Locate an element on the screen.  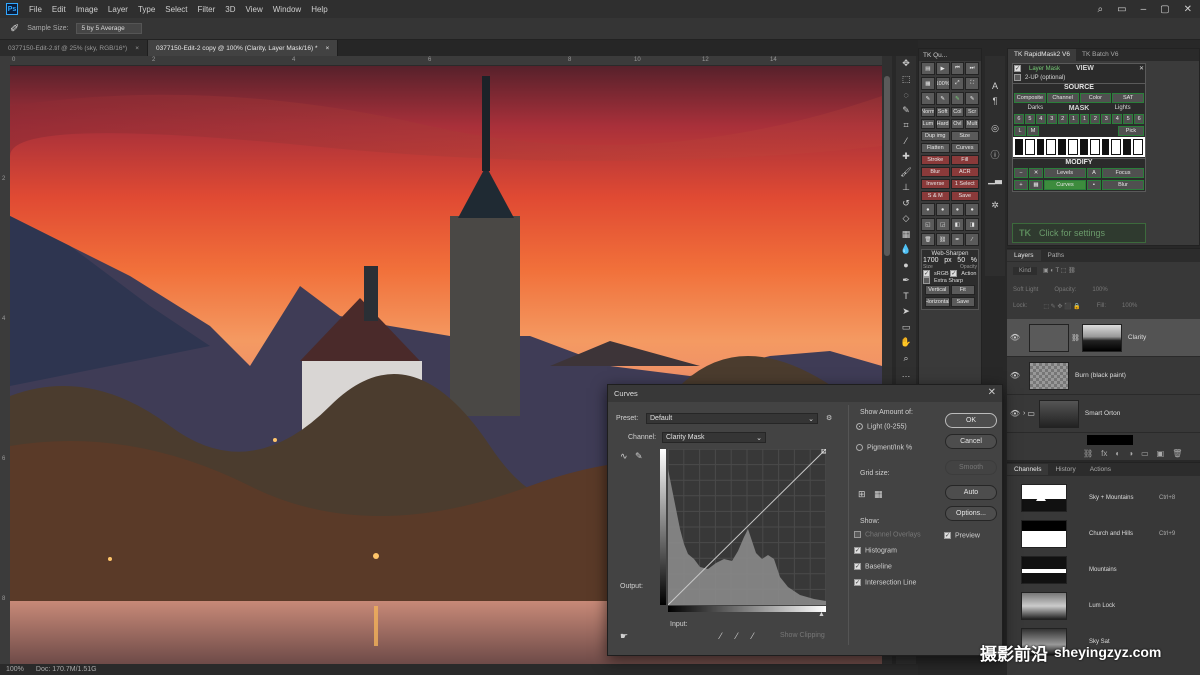
auto-button: Auto is located at coordinates (971, 492).